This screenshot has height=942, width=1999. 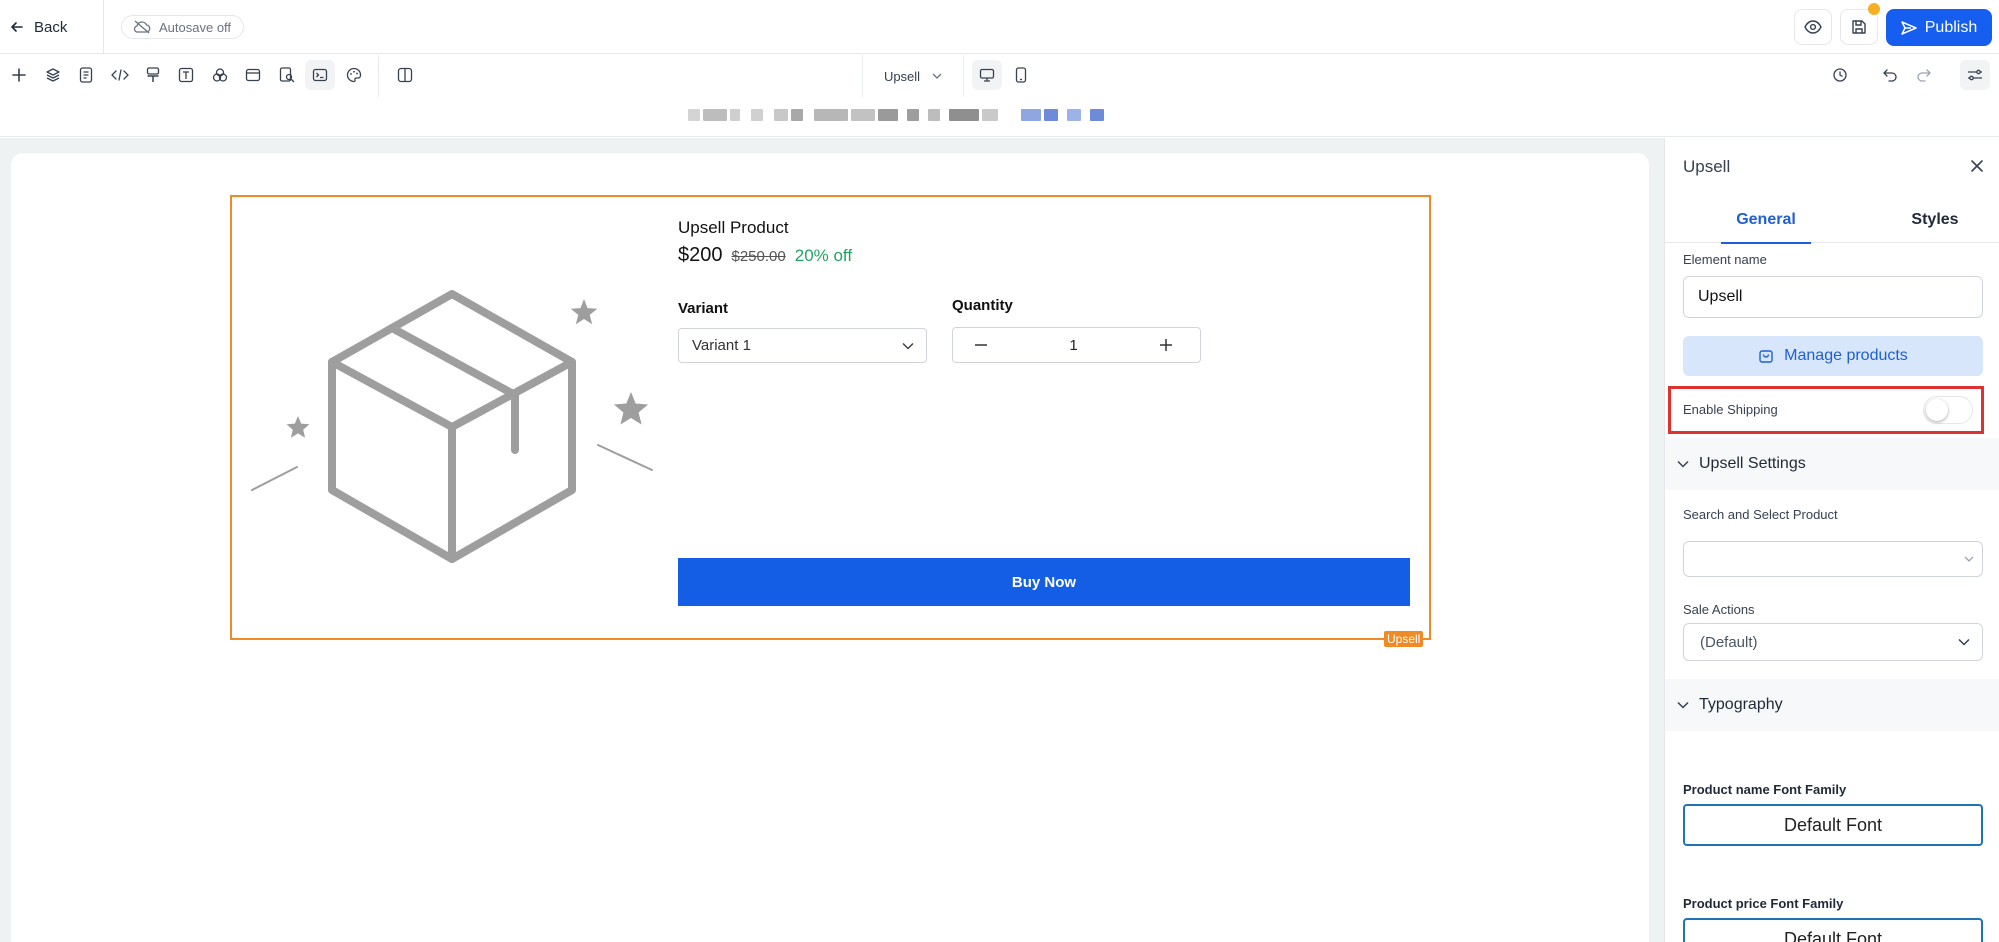 What do you see at coordinates (320, 75) in the screenshot?
I see `terminal-icon` at bounding box center [320, 75].